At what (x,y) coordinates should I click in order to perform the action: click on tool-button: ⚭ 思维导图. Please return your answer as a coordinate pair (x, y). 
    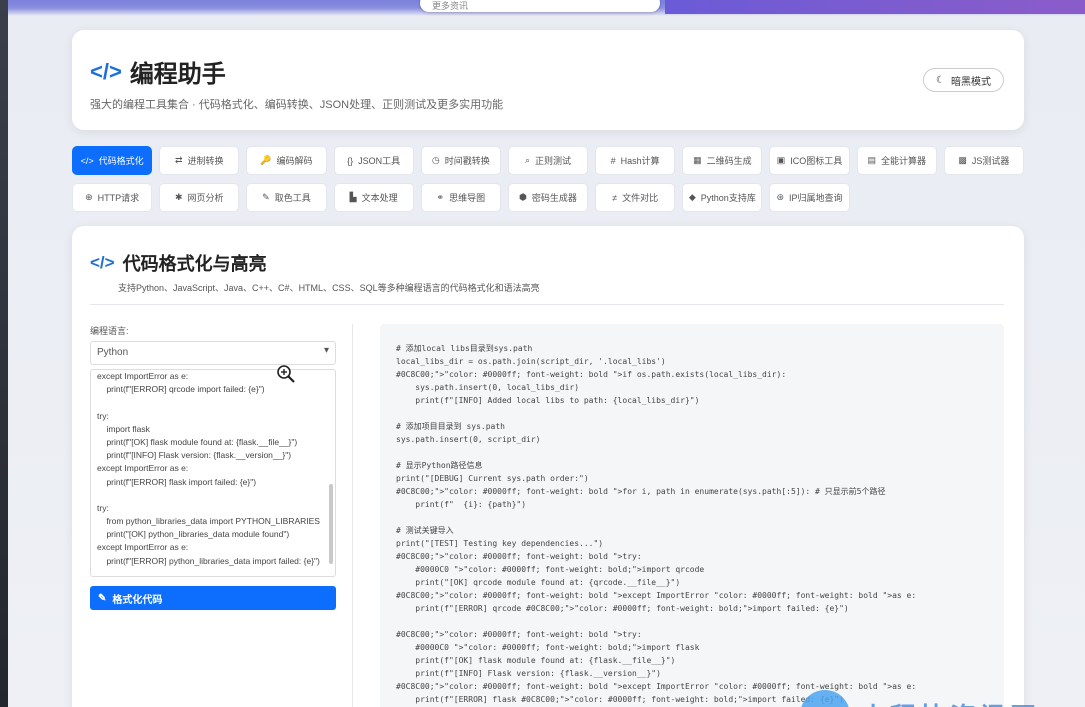
    Looking at the image, I should click on (460, 197).